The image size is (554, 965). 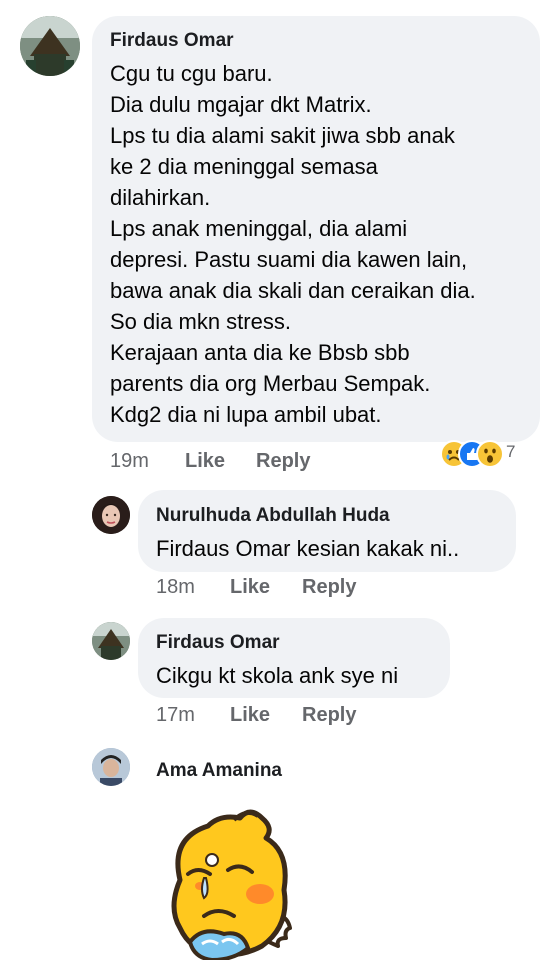 What do you see at coordinates (293, 290) in the screenshot?
I see `comment-line: bawa anak dia skali dan ceraikan dia.` at bounding box center [293, 290].